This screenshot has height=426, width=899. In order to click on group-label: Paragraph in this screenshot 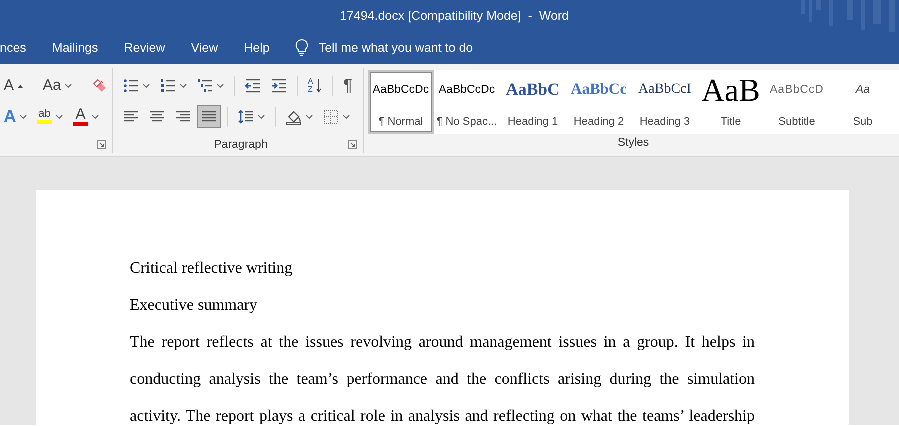, I will do `click(241, 144)`.